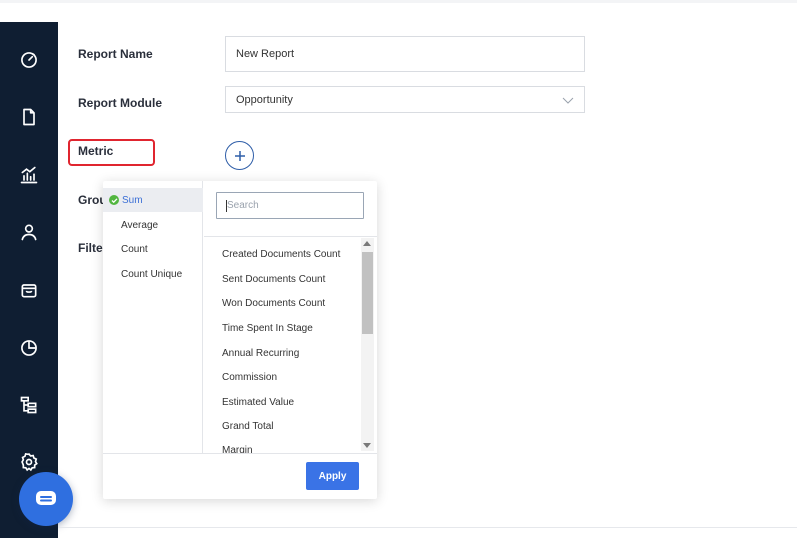 This screenshot has height=538, width=797. What do you see at coordinates (134, 249) in the screenshot?
I see `aggregation-label: Count` at bounding box center [134, 249].